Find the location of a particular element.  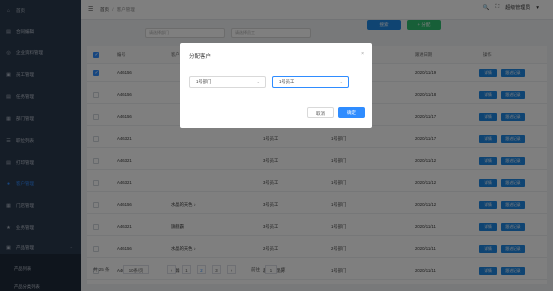

cancel-button: 取消 is located at coordinates (320, 112).